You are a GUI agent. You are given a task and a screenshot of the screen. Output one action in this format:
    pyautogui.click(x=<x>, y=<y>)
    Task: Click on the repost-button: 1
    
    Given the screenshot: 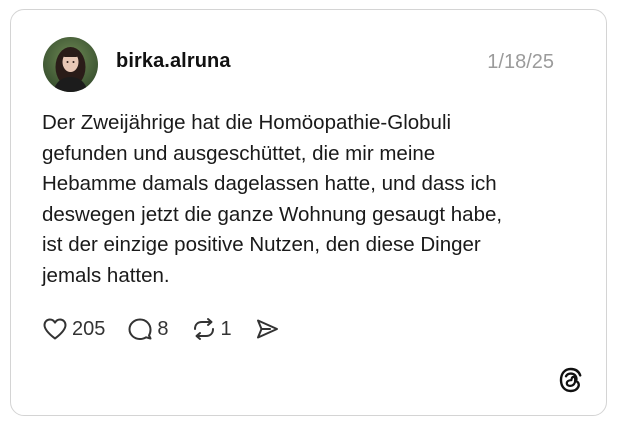 What is the action you would take?
    pyautogui.click(x=211, y=329)
    